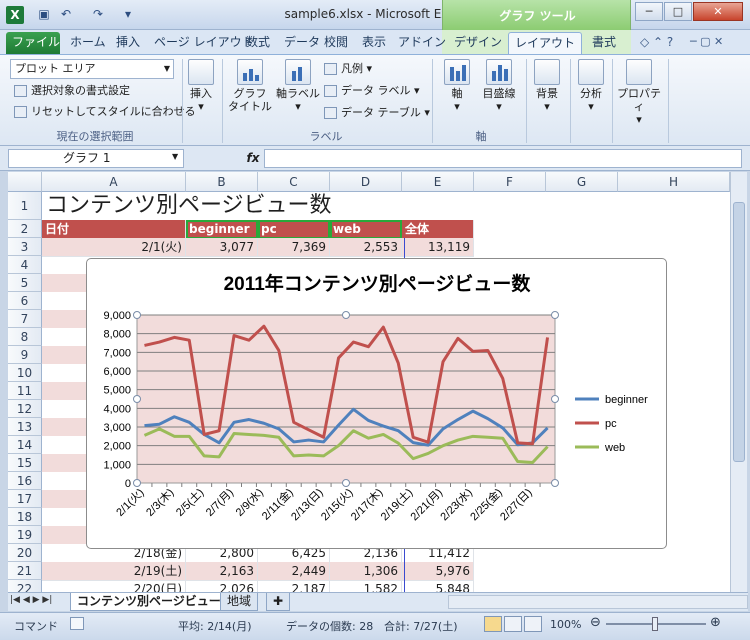 The height and width of the screenshot is (640, 750). What do you see at coordinates (175, 156) in the screenshot?
I see `chevron-down-icon: ▼` at bounding box center [175, 156].